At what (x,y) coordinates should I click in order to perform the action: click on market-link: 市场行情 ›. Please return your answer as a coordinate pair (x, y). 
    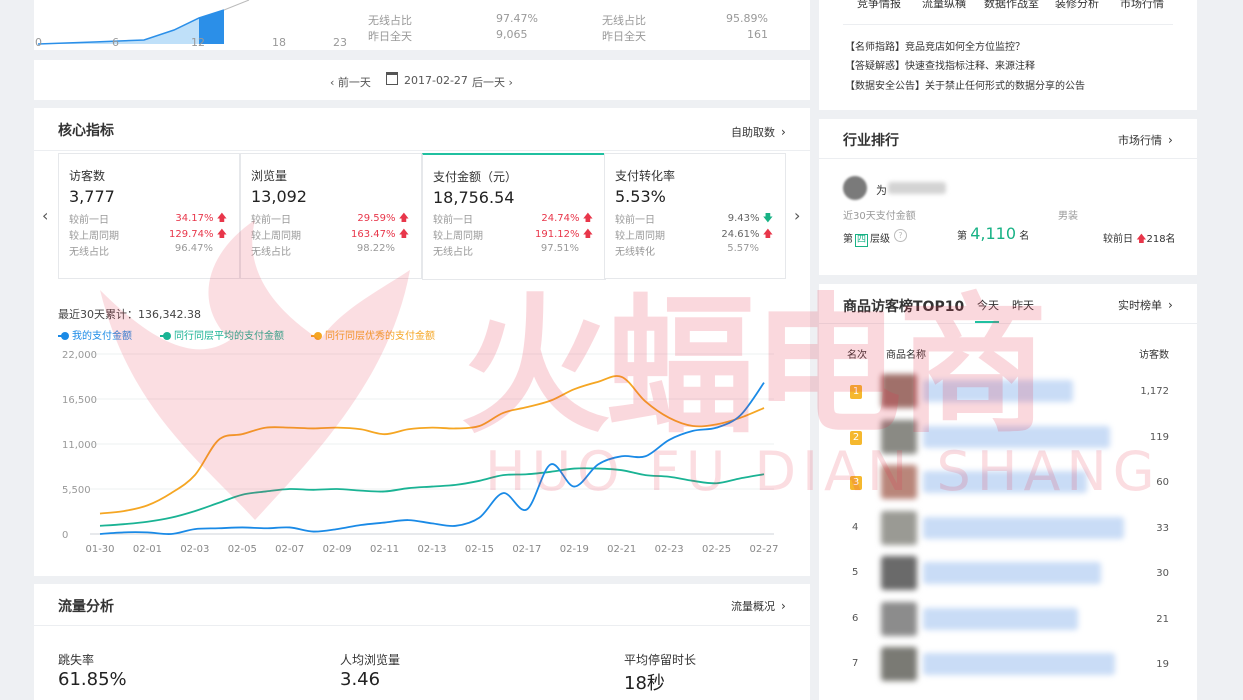
    Looking at the image, I should click on (1145, 140).